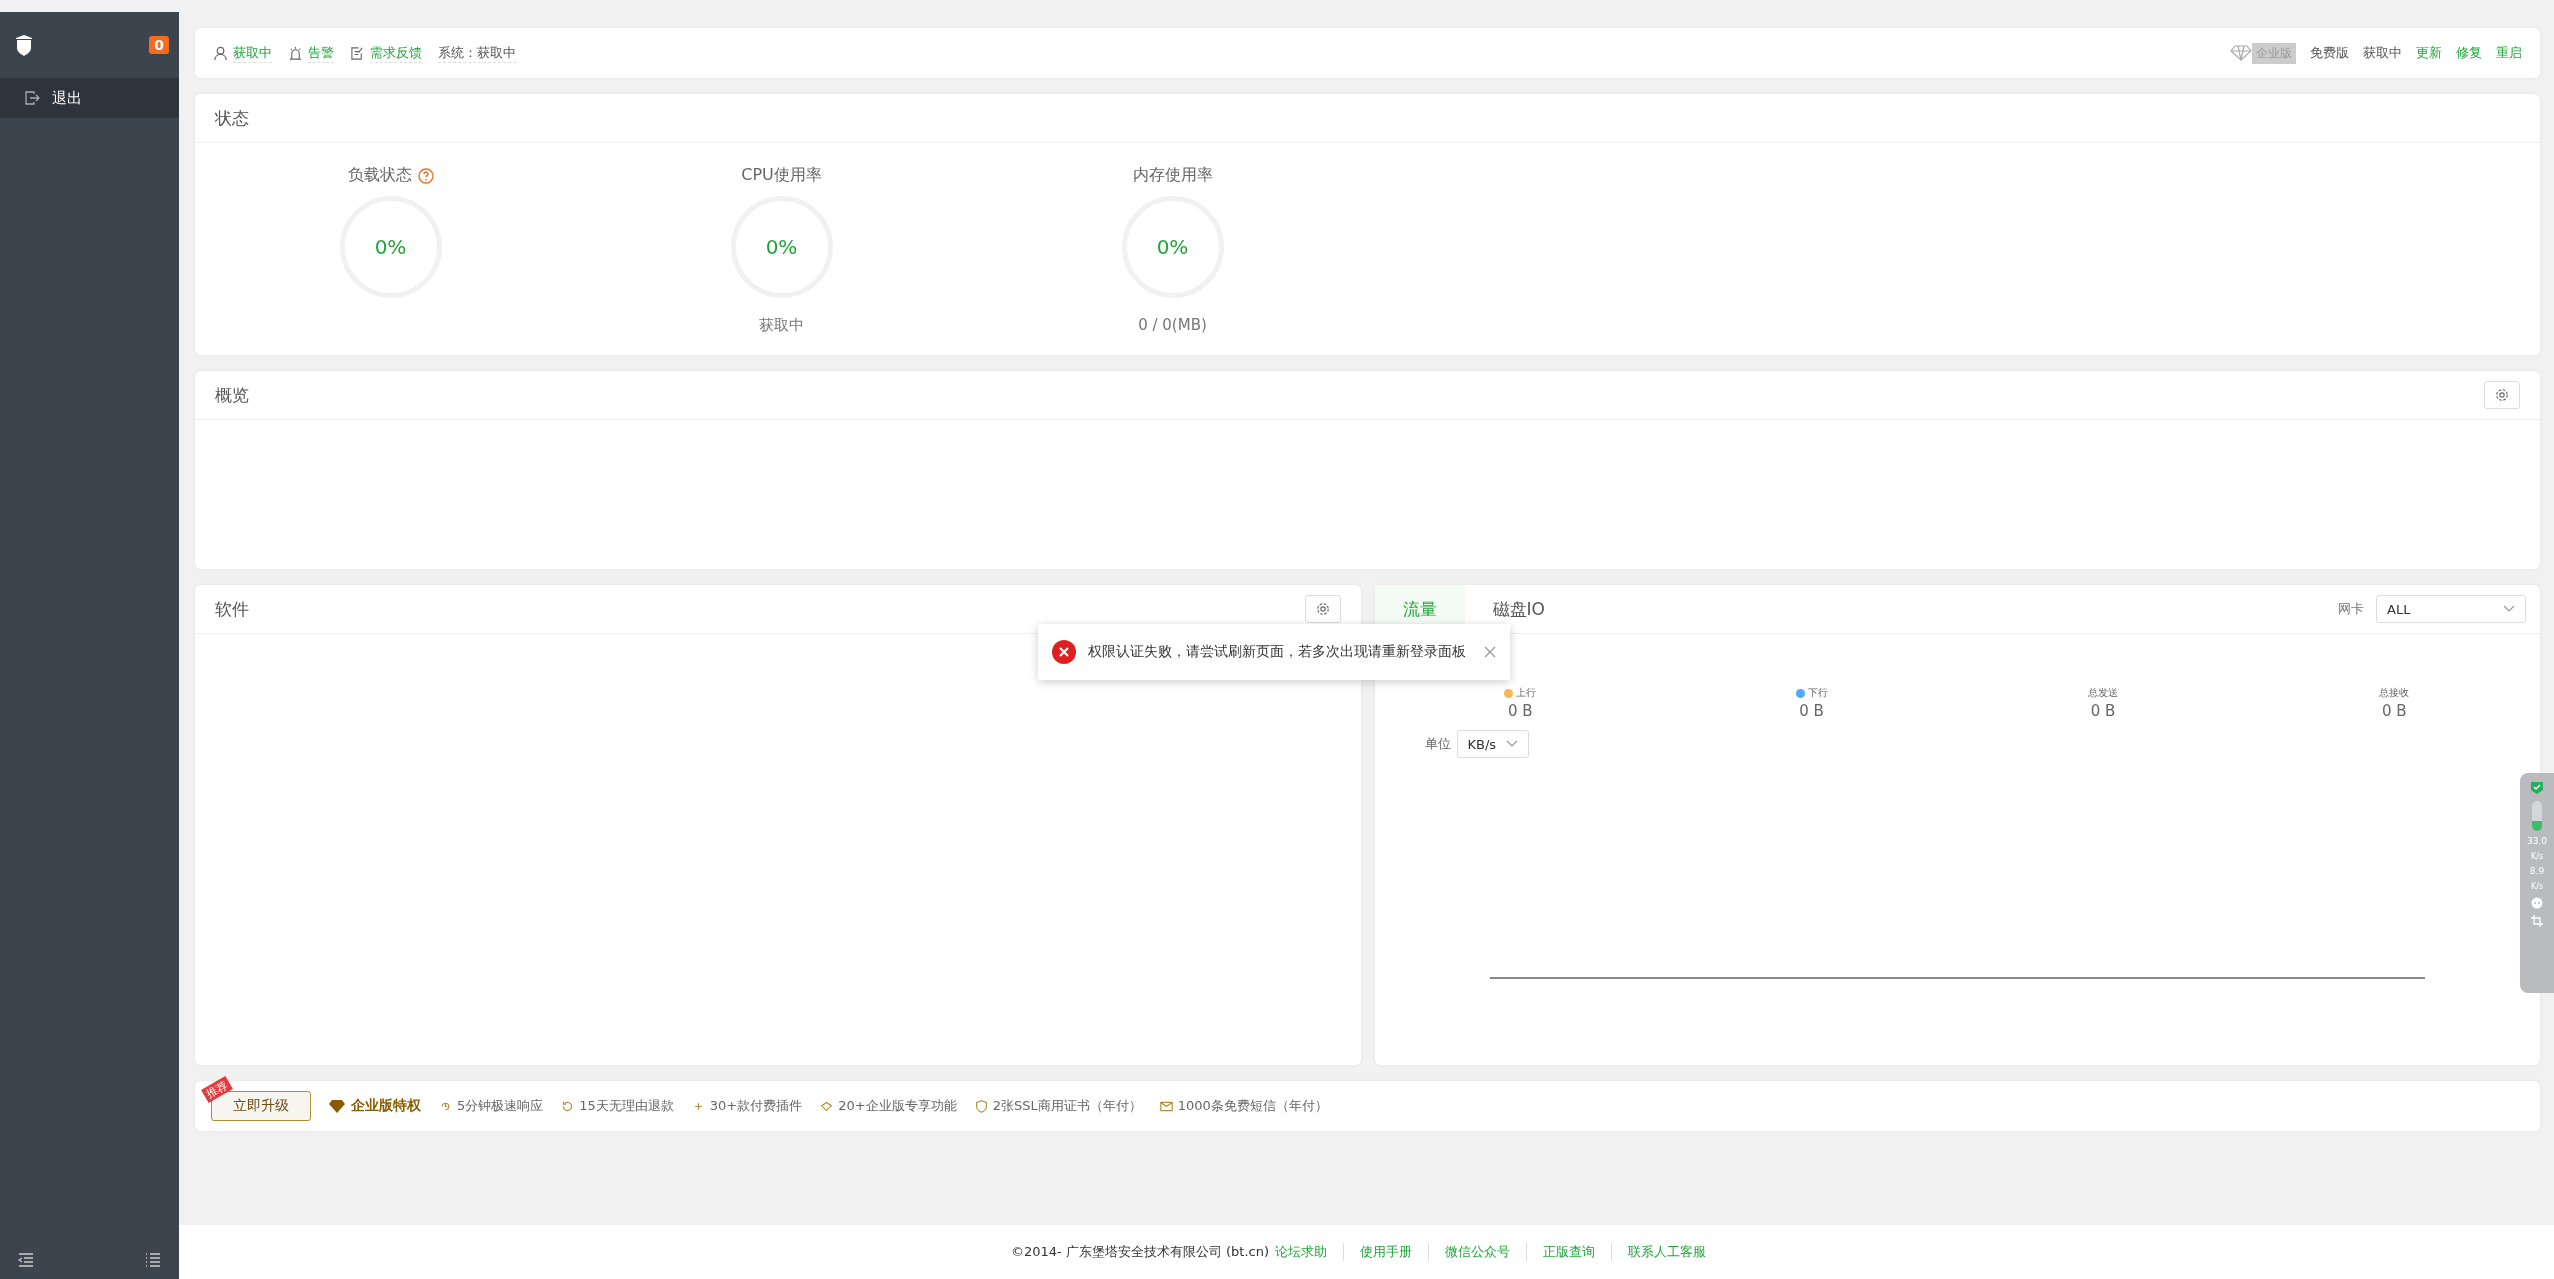 This screenshot has width=2554, height=1279. I want to click on top-link: 需求反馈, so click(396, 53).